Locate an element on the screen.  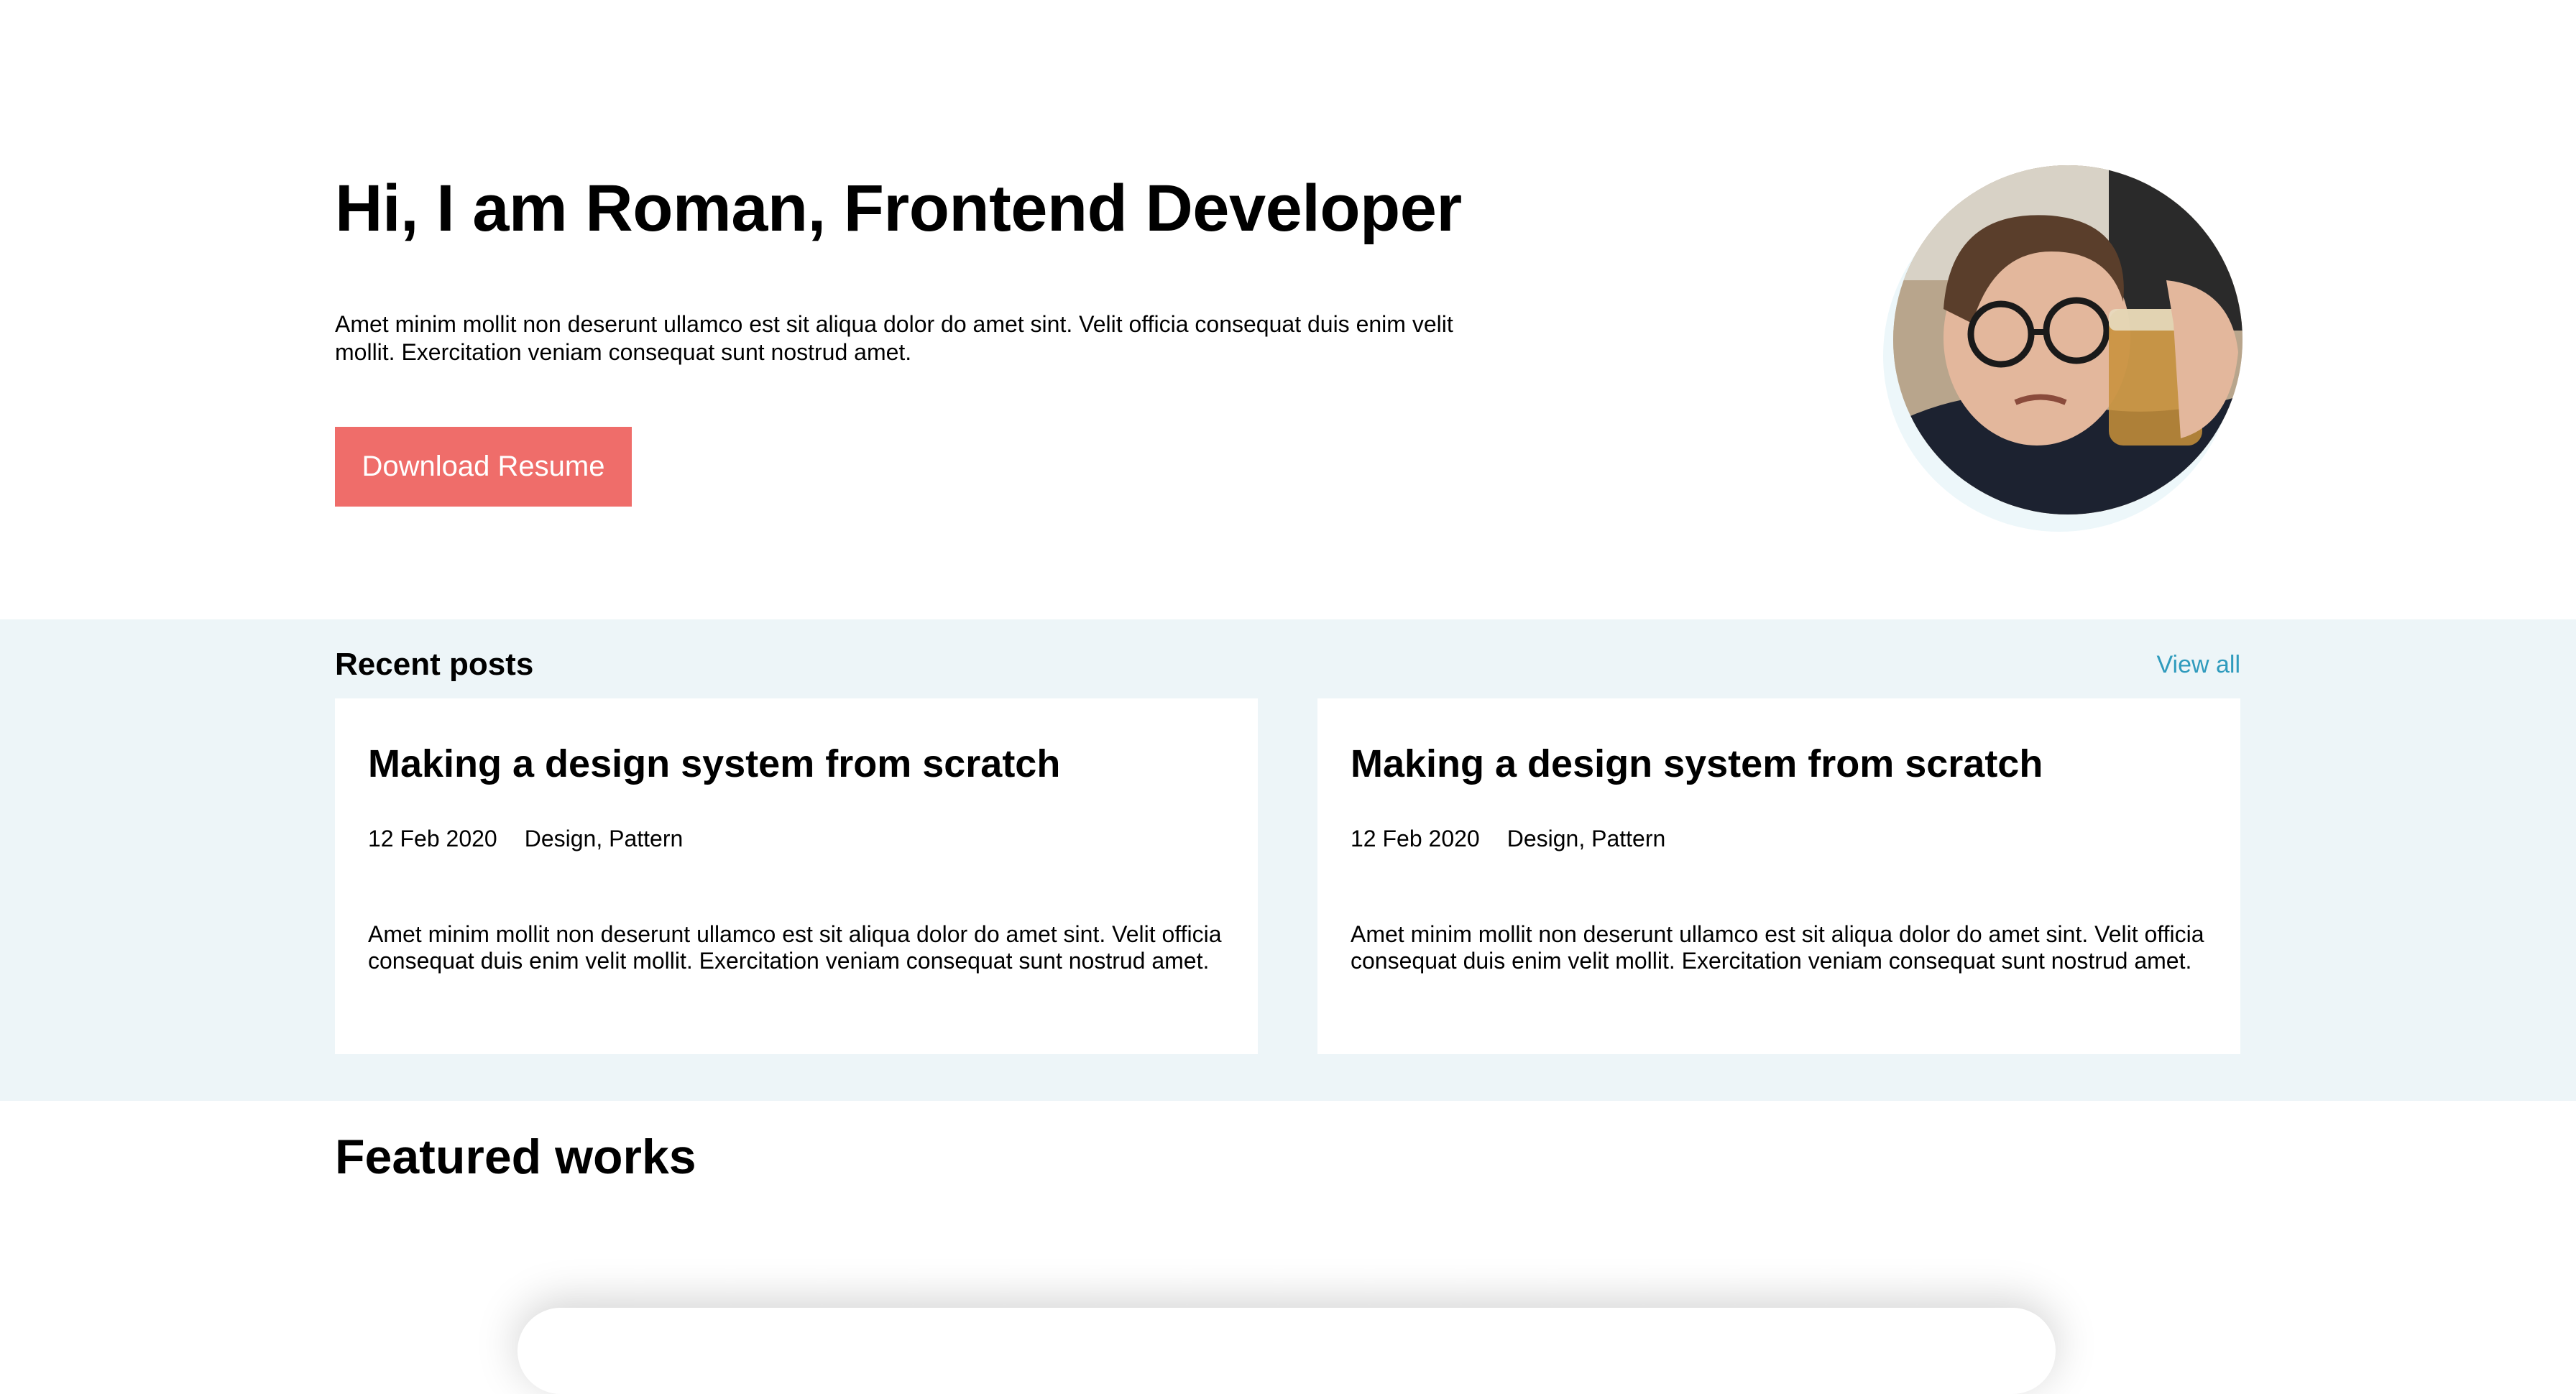
featured-works-heading: Featured works is located at coordinates (515, 1157).